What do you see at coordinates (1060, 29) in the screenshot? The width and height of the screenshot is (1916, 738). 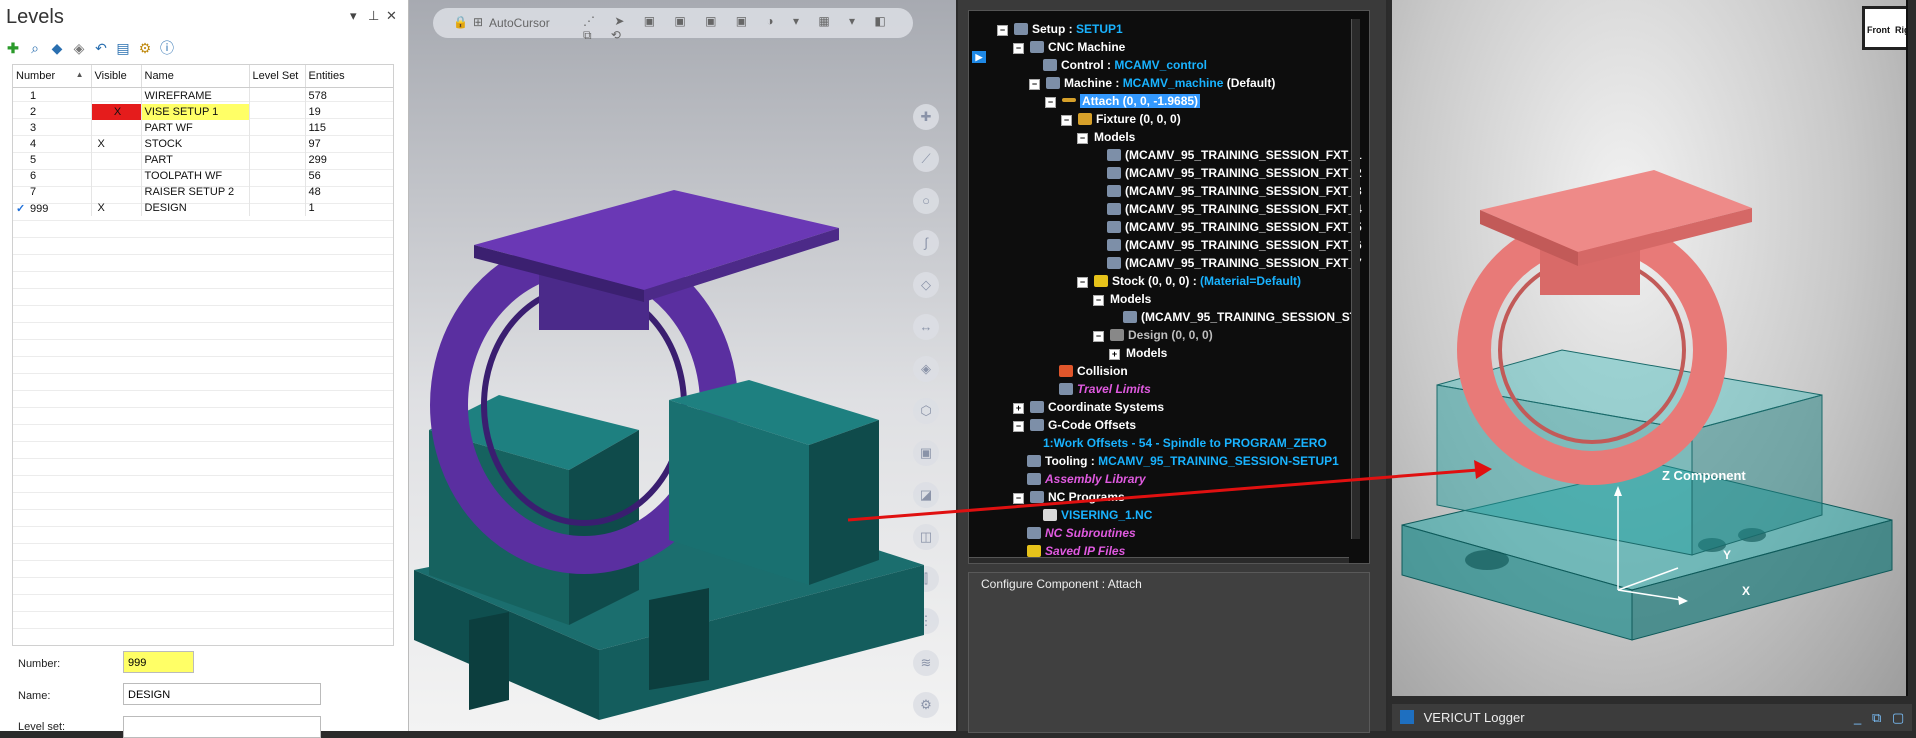 I see `tree-node-setup: − Setup : SETUP1` at bounding box center [1060, 29].